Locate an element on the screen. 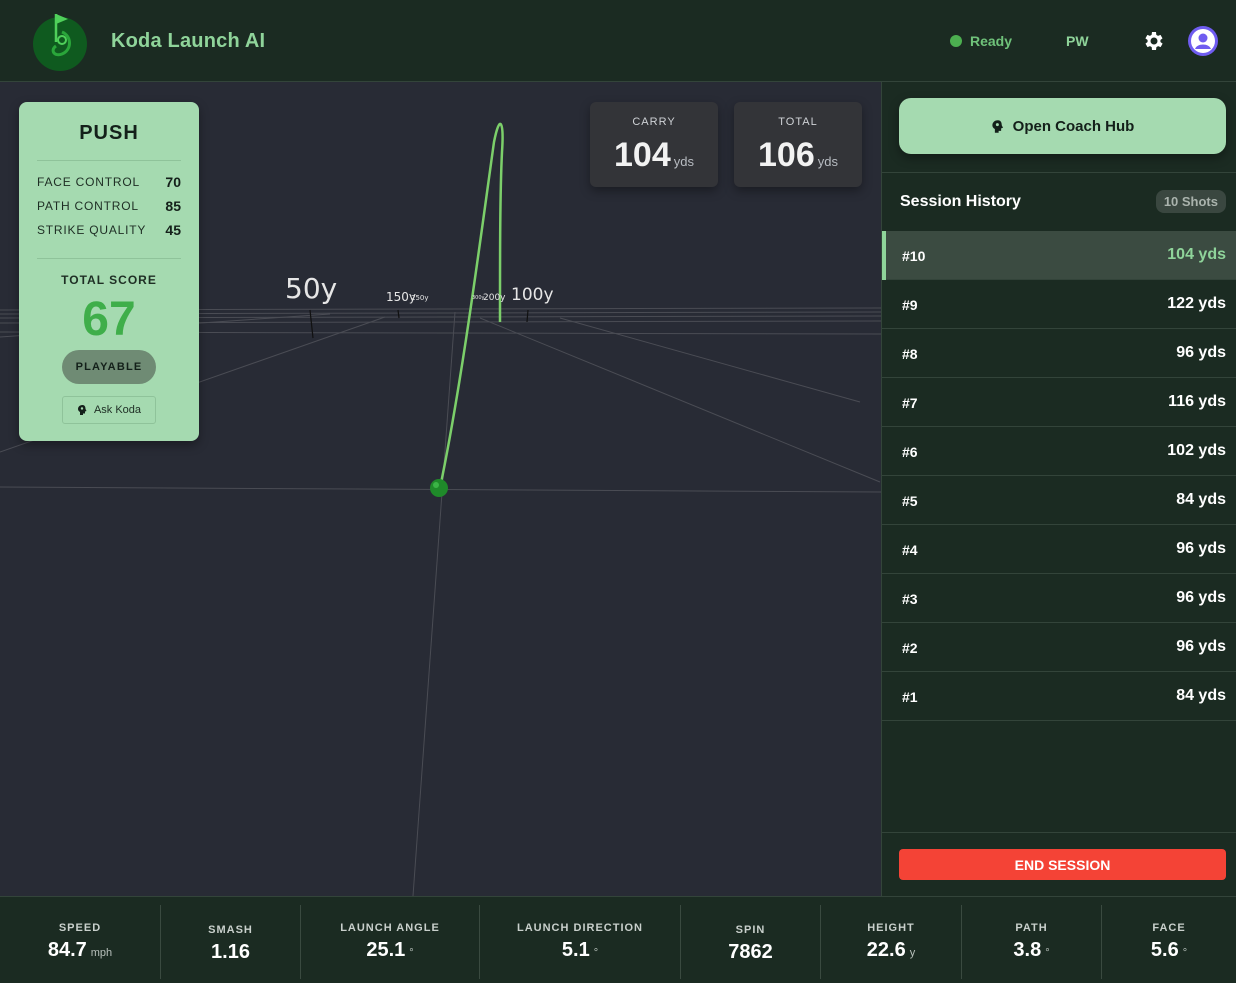 This screenshot has width=1236, height=983. open-coach-hub-button: Open Coach Hub is located at coordinates (1062, 126).